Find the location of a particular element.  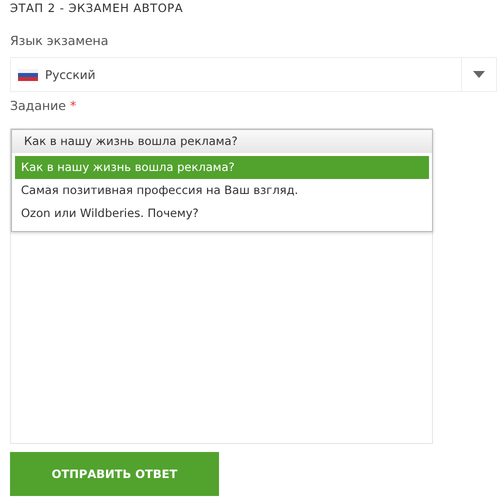

section-heading: ЭТАП 2 - ЭКЗАМЕН АВТОРА is located at coordinates (97, 8).